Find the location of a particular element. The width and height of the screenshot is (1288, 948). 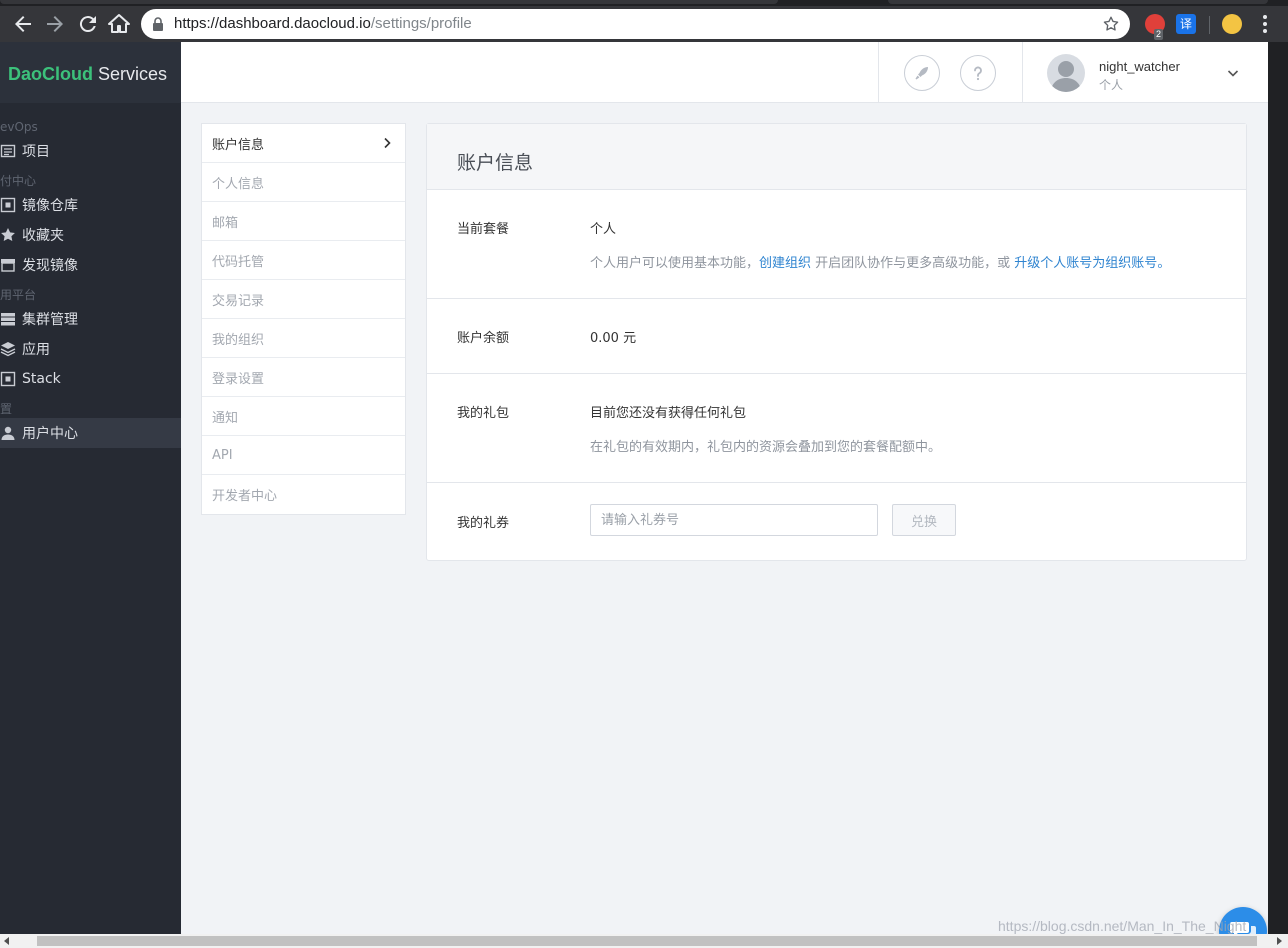

bookmark-star-icon is located at coordinates (1111, 24).